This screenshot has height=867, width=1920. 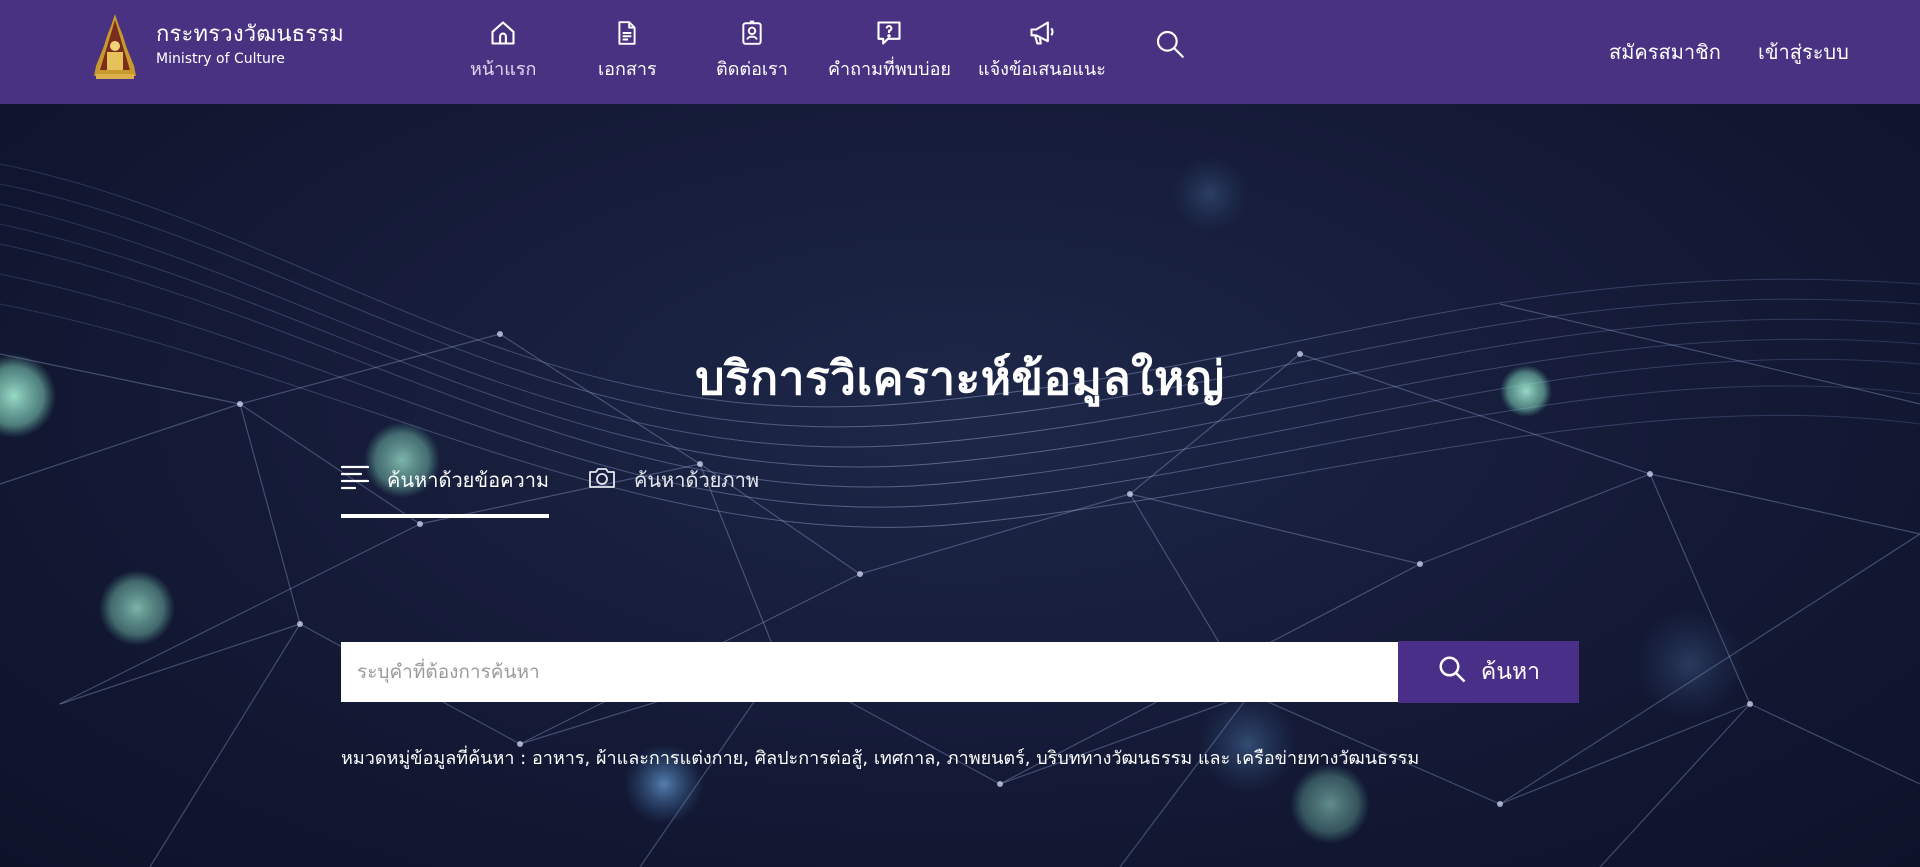 I want to click on login-link: เข้าสู่ระบบ, so click(x=1803, y=52).